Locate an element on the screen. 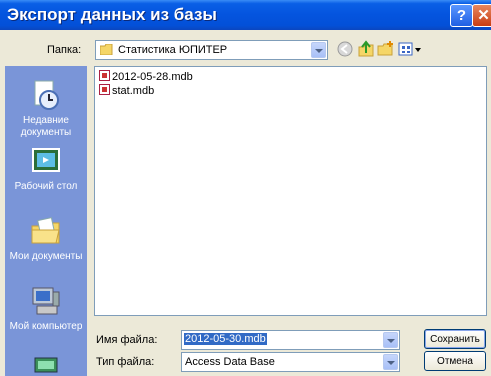 Image resolution: width=491 pixels, height=376 pixels. folder-label: Папка: is located at coordinates (64, 50).